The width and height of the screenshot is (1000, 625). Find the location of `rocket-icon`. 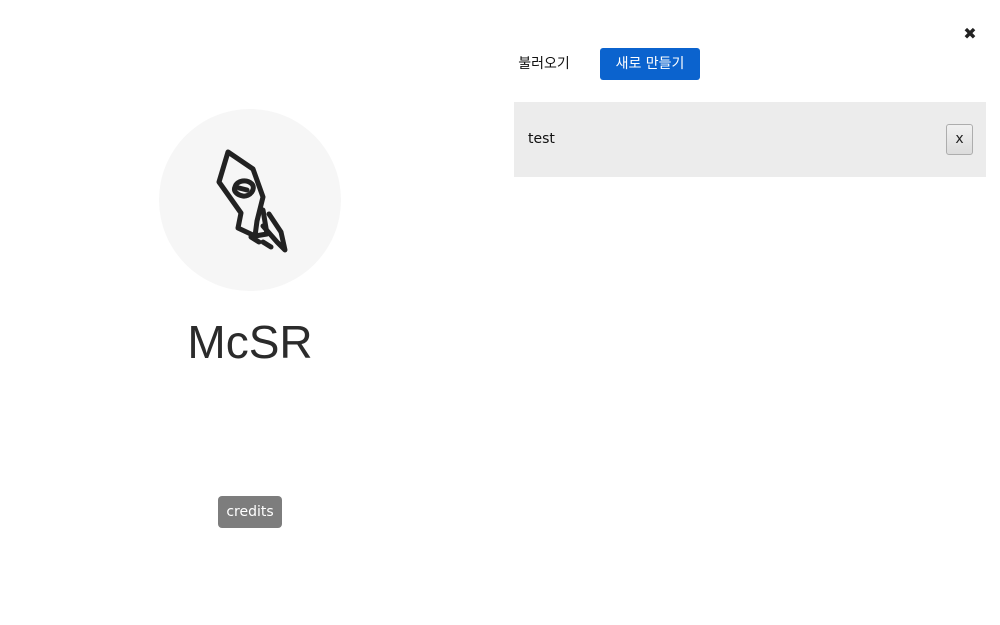

rocket-icon is located at coordinates (252, 201).